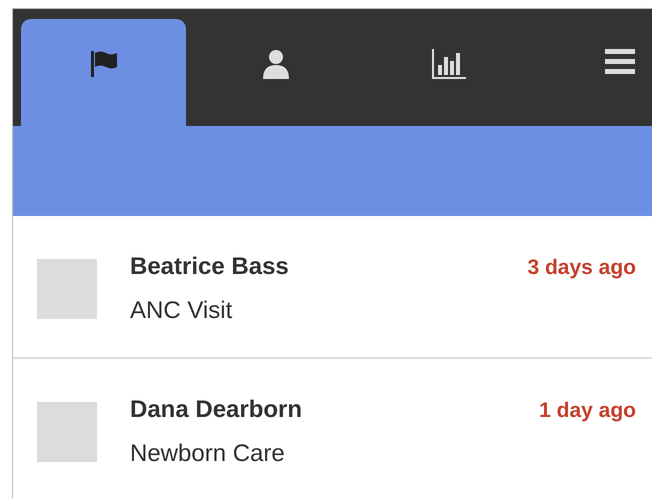 Image resolution: width=652 pixels, height=498 pixels. I want to click on due-time: 1 day ago, so click(587, 411).